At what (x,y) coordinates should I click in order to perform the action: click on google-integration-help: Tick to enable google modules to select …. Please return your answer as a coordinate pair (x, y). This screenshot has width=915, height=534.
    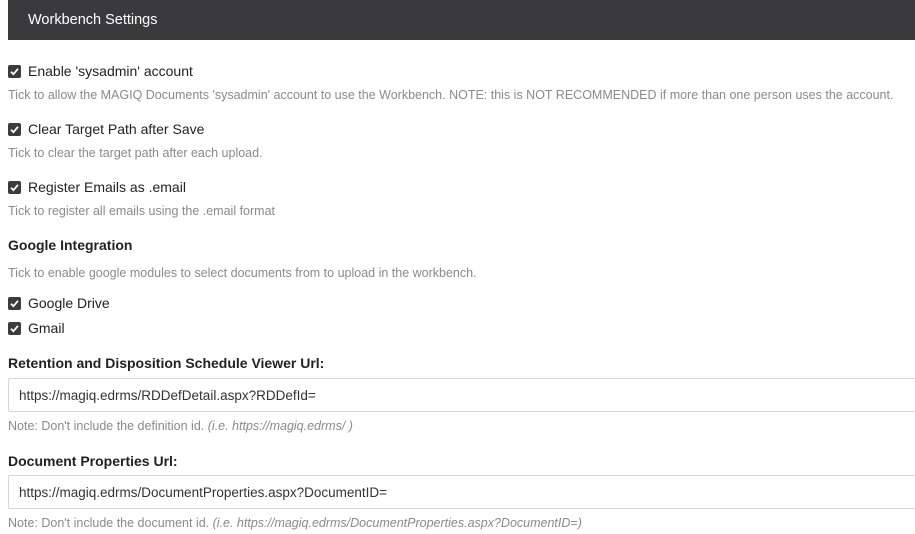
    Looking at the image, I should click on (242, 273).